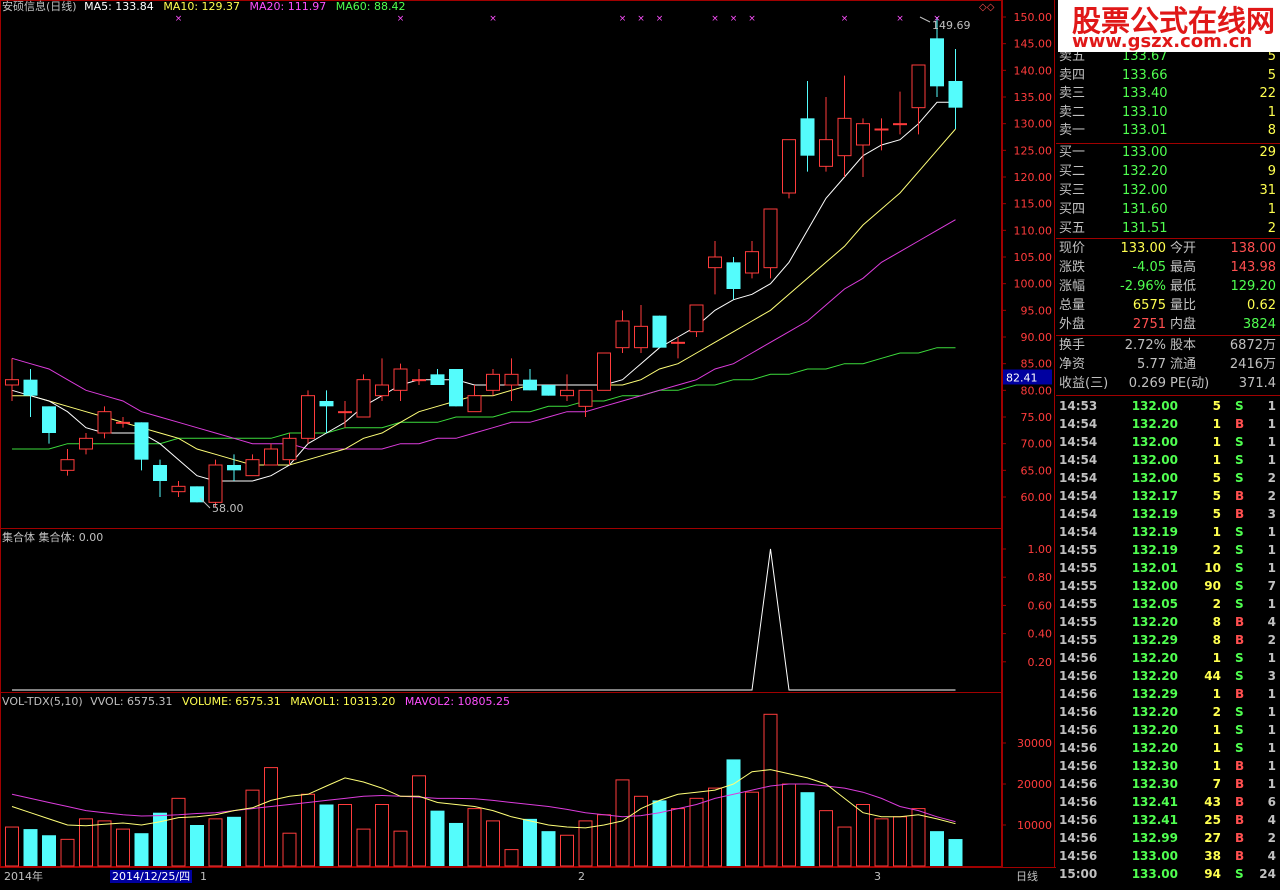  What do you see at coordinates (1145, 131) in the screenshot?
I see `ask-price: 133.01` at bounding box center [1145, 131].